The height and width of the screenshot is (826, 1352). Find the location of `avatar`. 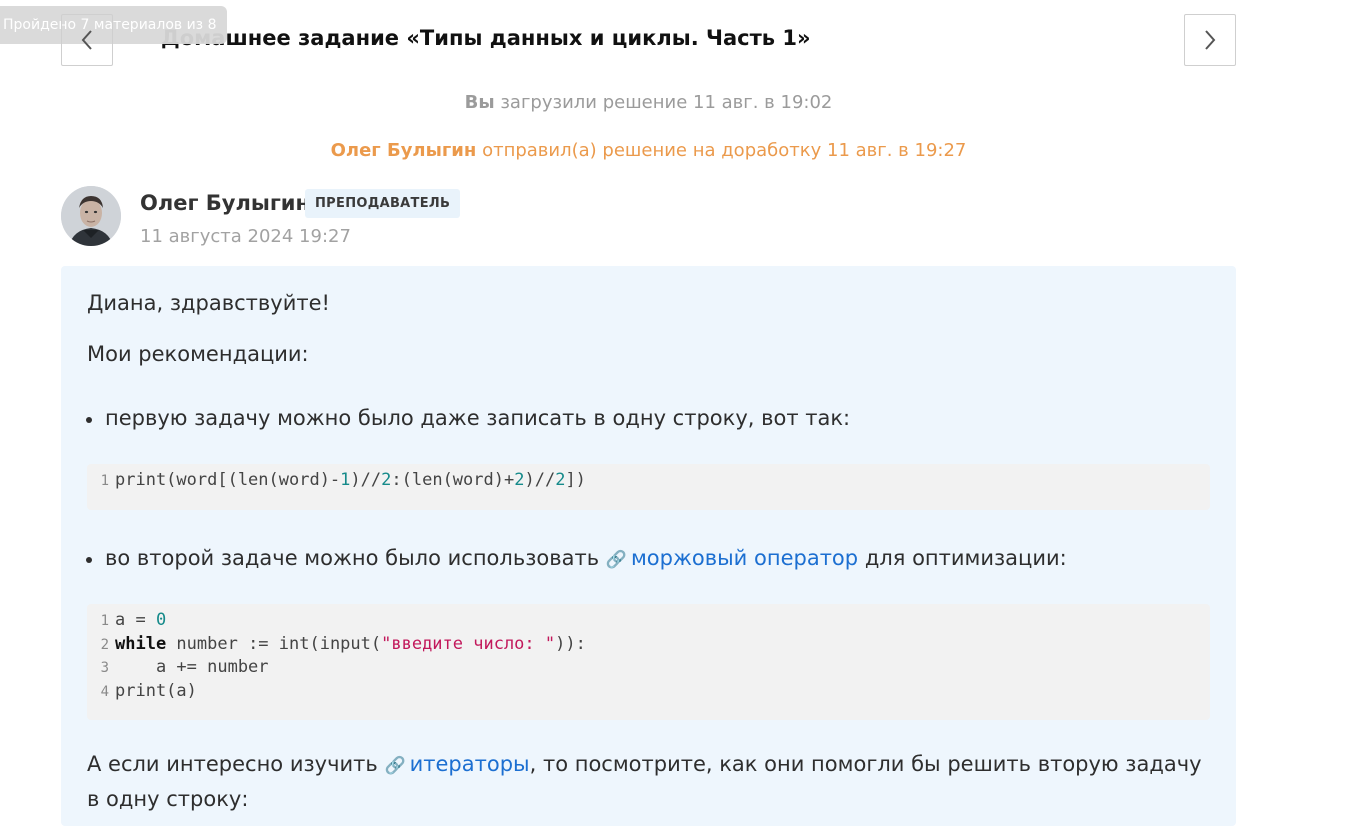

avatar is located at coordinates (91, 216).